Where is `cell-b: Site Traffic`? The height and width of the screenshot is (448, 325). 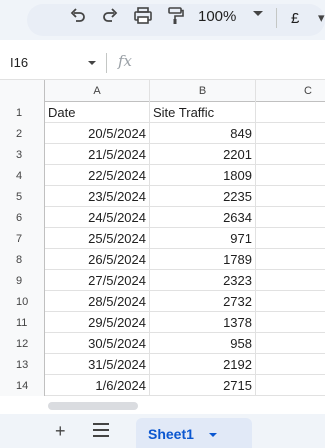
cell-b: Site Traffic is located at coordinates (203, 112).